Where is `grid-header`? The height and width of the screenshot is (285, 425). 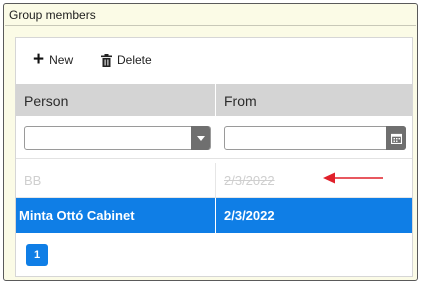
grid-header is located at coordinates (214, 100).